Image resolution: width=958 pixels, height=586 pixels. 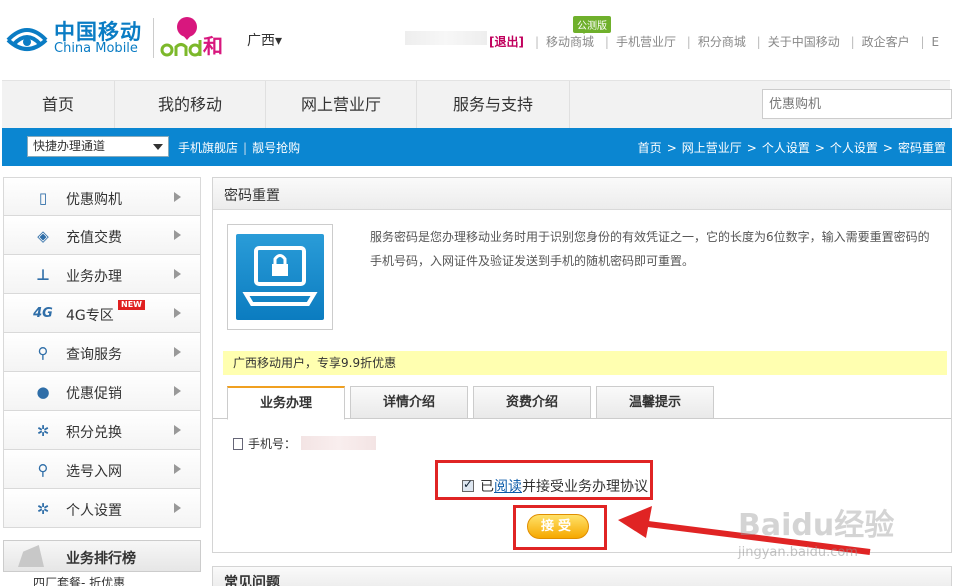 What do you see at coordinates (854, 148) in the screenshot?
I see `breadcrumb-personal-settings-2: 个人设置` at bounding box center [854, 148].